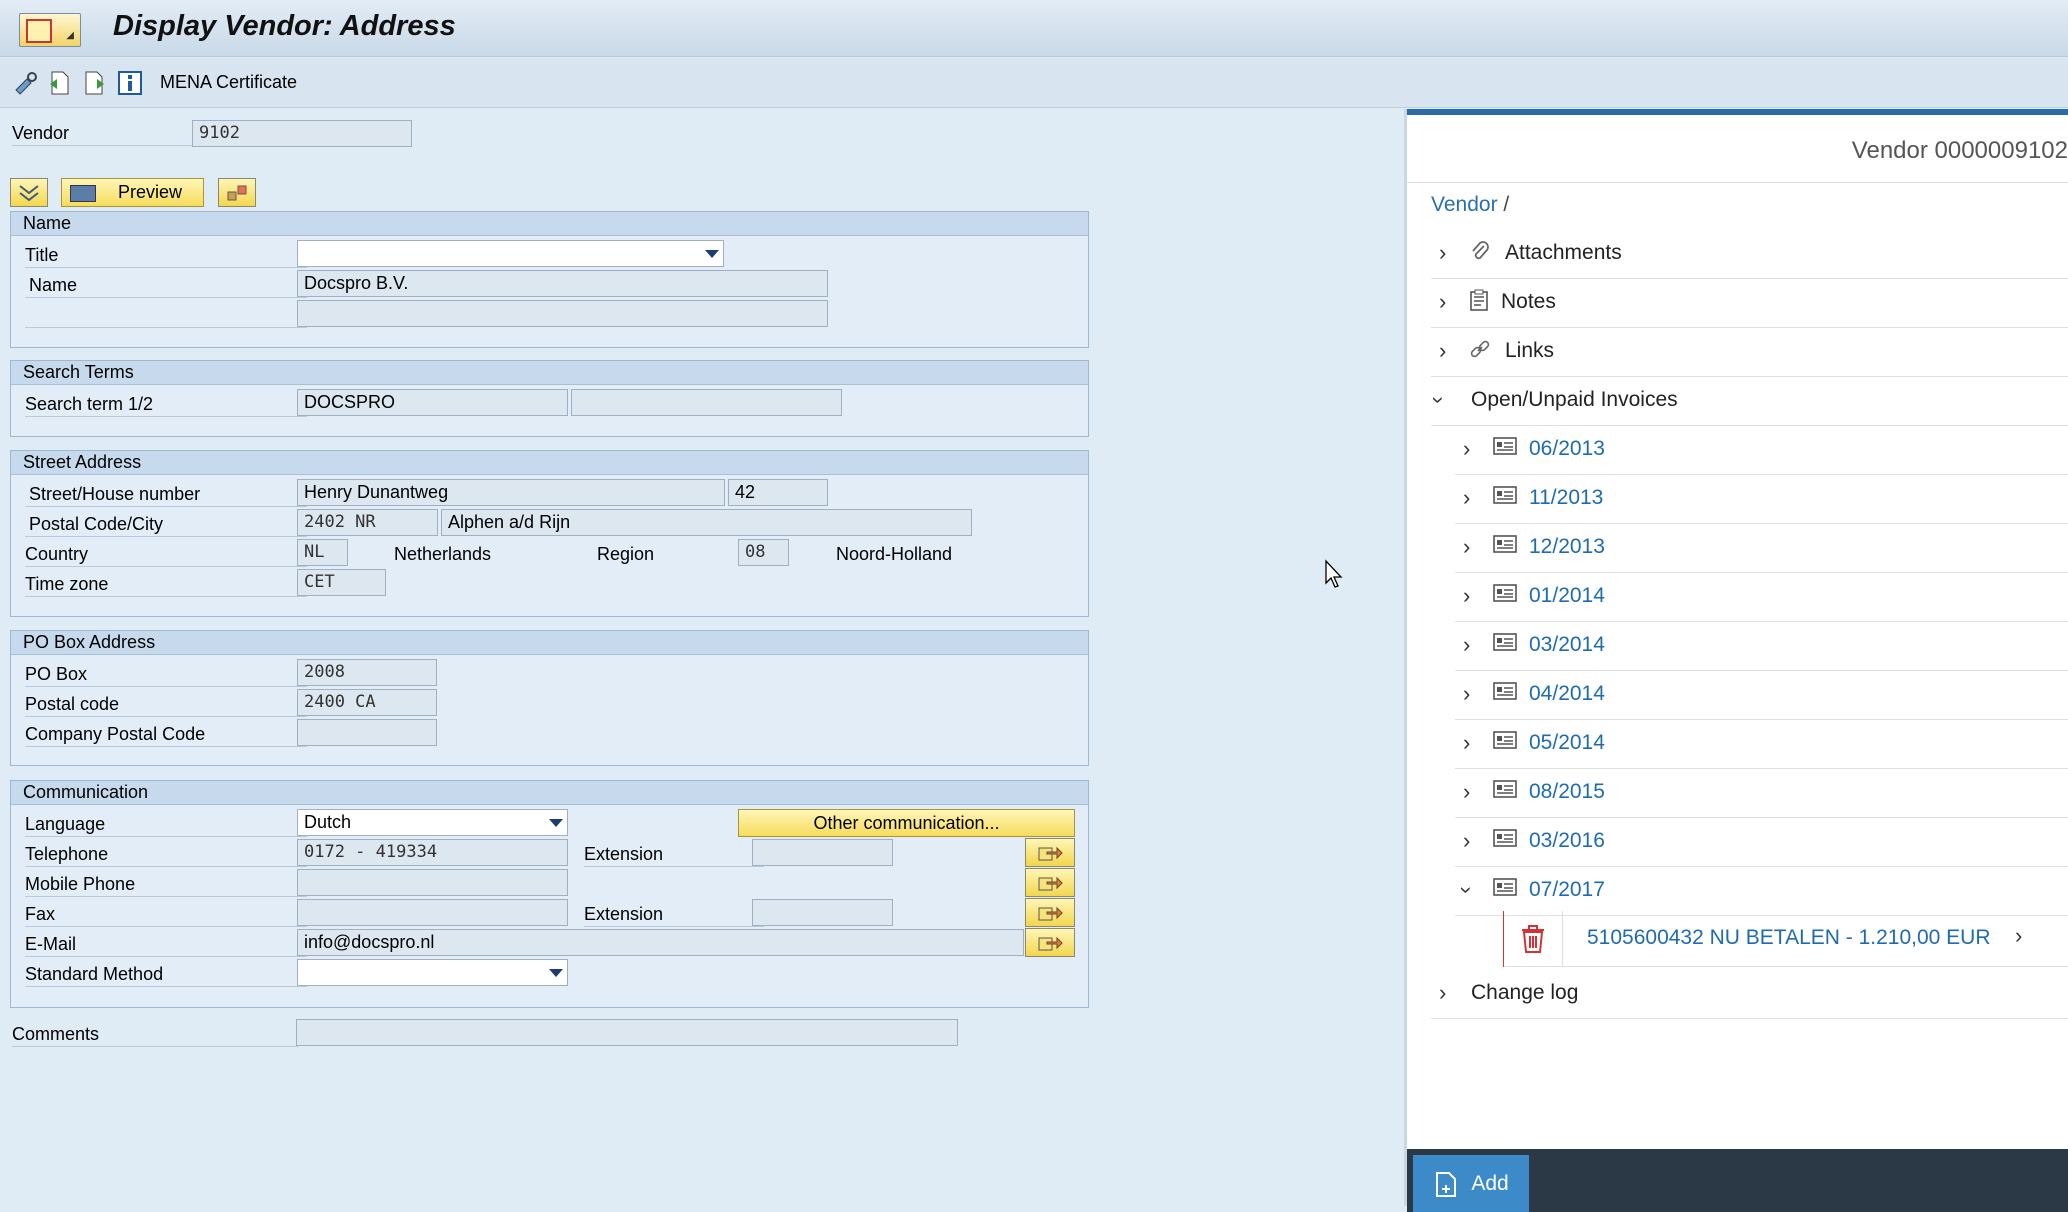 Image resolution: width=2068 pixels, height=1212 pixels. Describe the element at coordinates (1761, 597) in the screenshot. I see `invoice-period-row: › 01/2014` at that location.